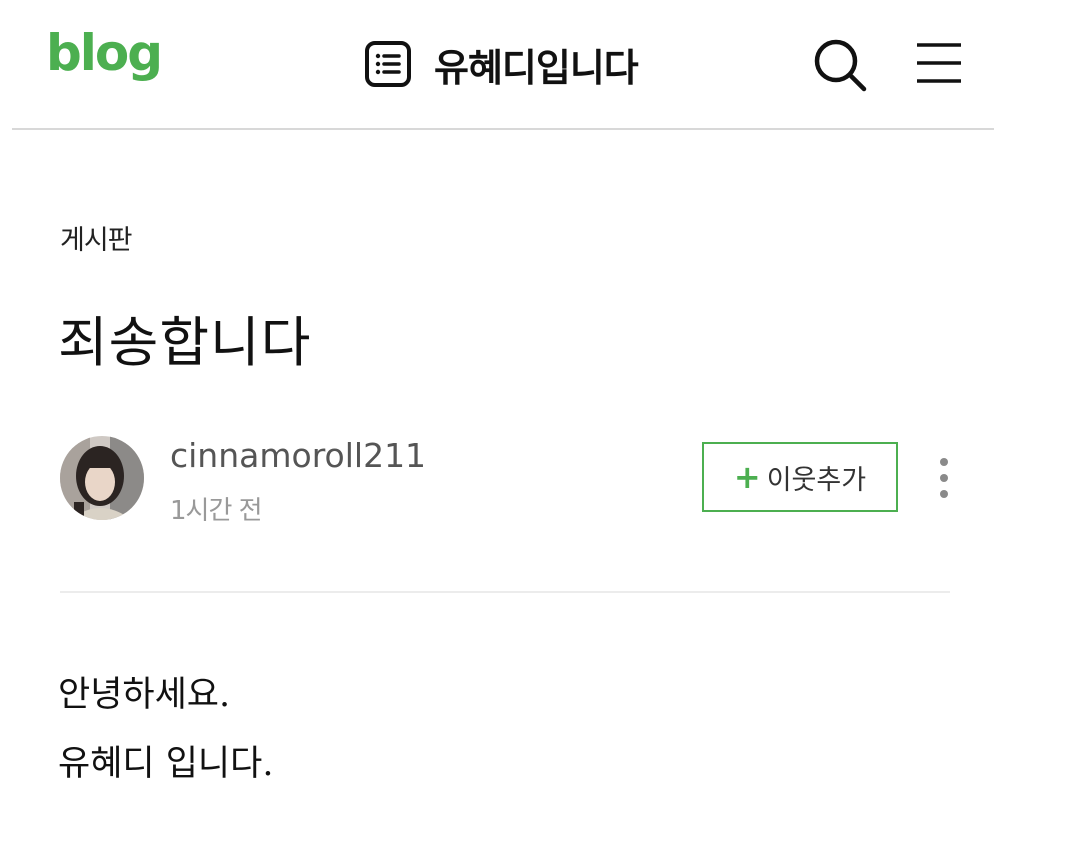  Describe the element at coordinates (104, 53) in the screenshot. I see `blog-logo: blog` at that location.